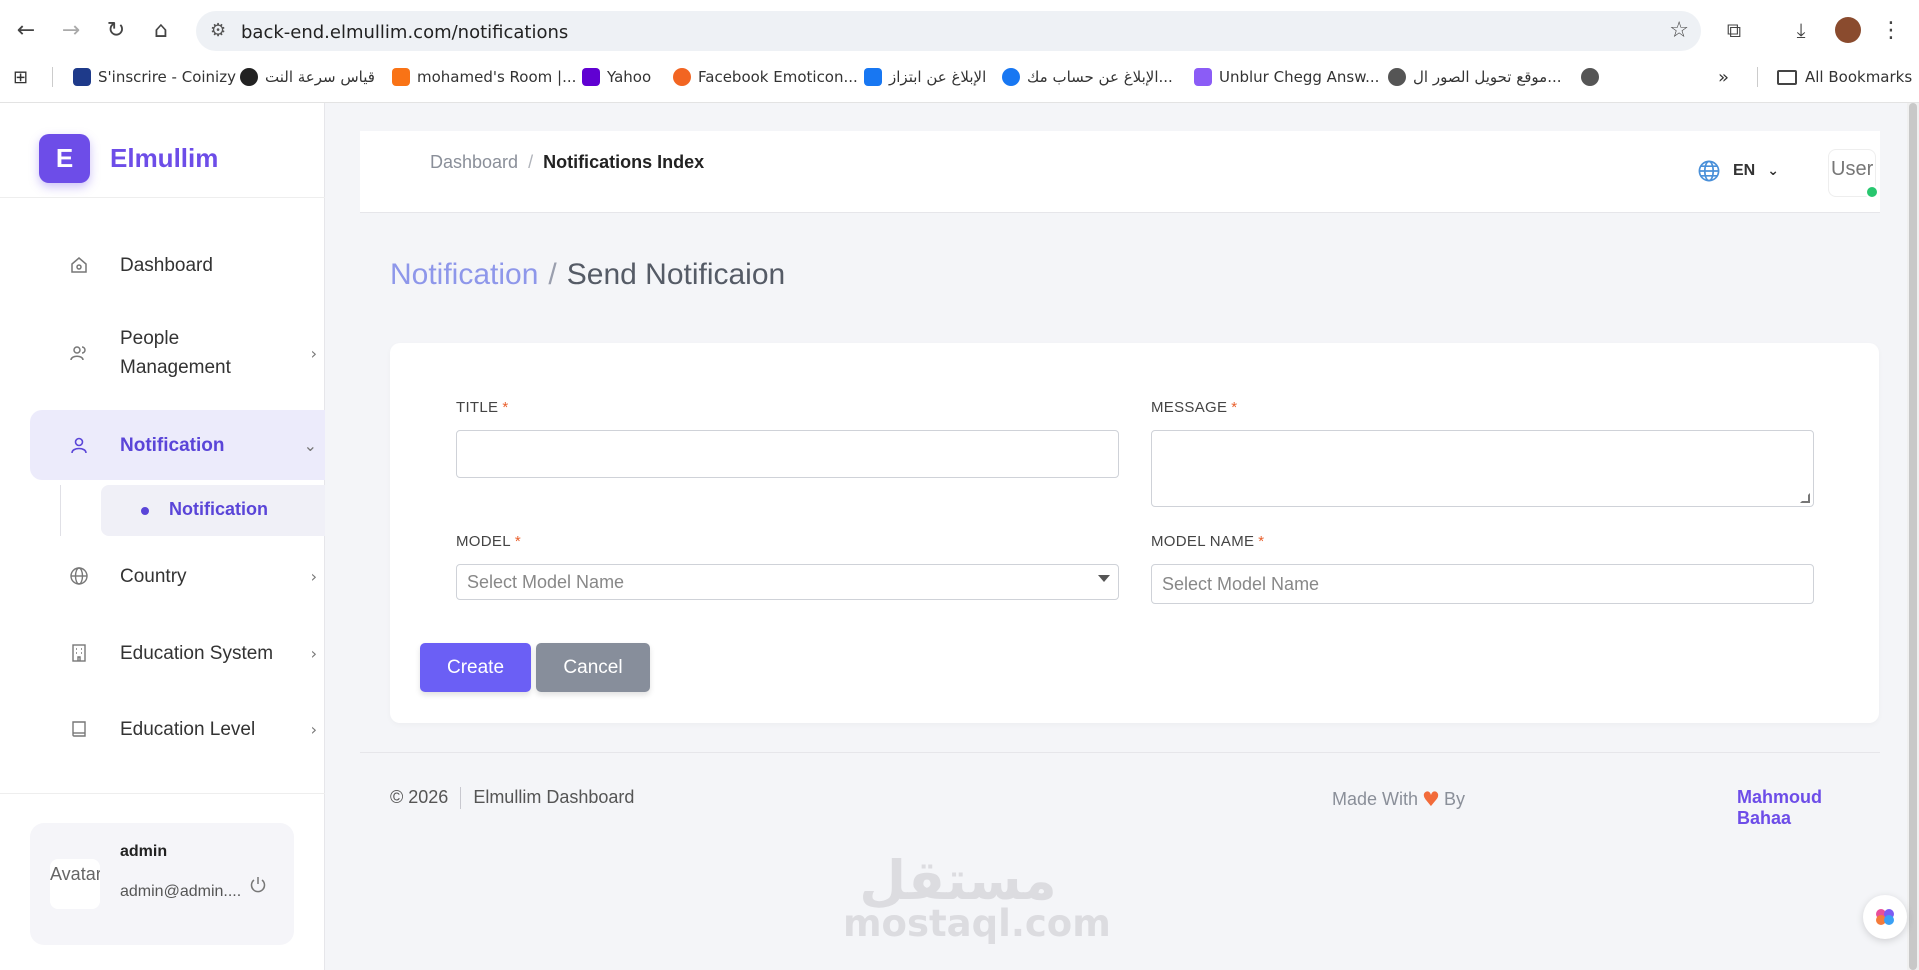  I want to click on sidebar-item-education-level: Education Level ›, so click(177, 729).